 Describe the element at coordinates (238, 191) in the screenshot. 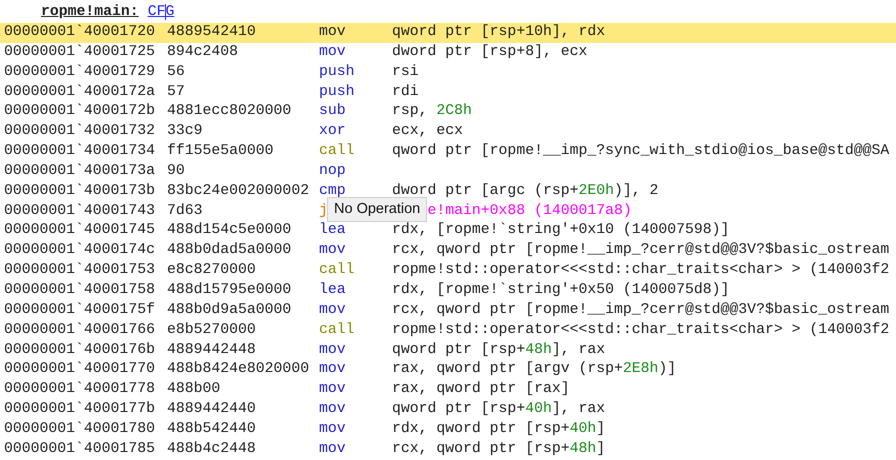

I see `bytes-cell-text: 83bc24e002000002` at that location.